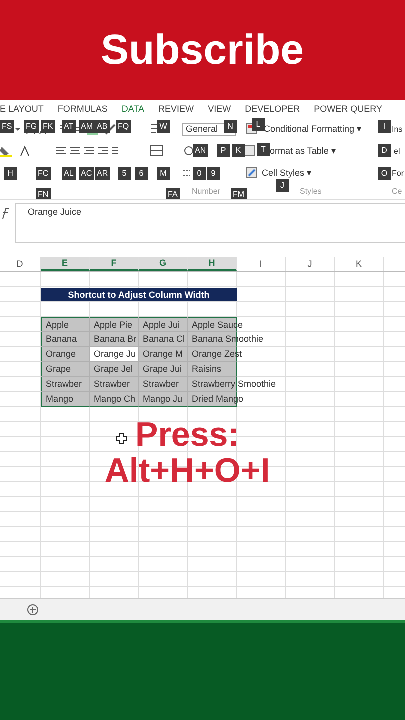 Image resolution: width=405 pixels, height=720 pixels. What do you see at coordinates (115, 399) in the screenshot?
I see `table-cell: Mango Ch` at bounding box center [115, 399].